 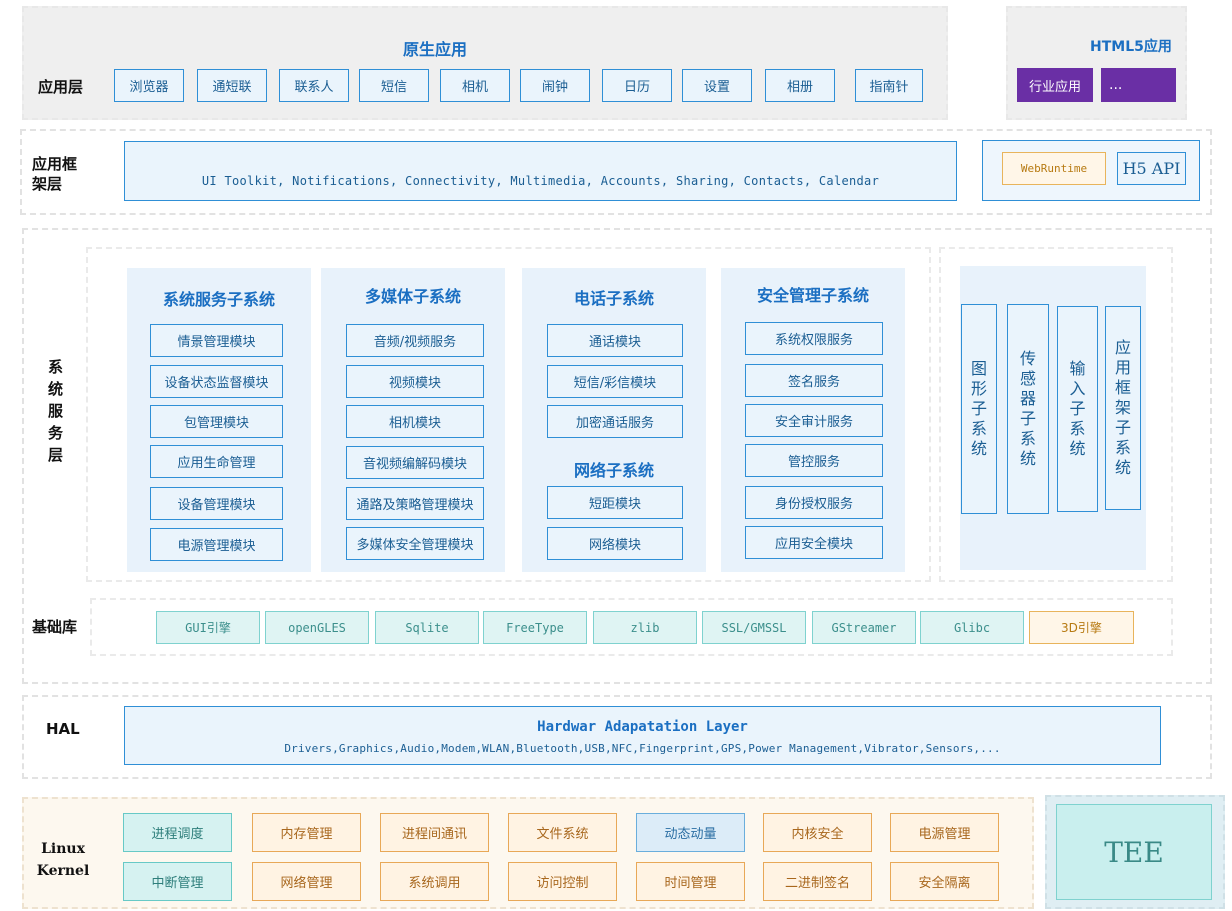 I want to click on service-label-char: 务, so click(x=56, y=433).